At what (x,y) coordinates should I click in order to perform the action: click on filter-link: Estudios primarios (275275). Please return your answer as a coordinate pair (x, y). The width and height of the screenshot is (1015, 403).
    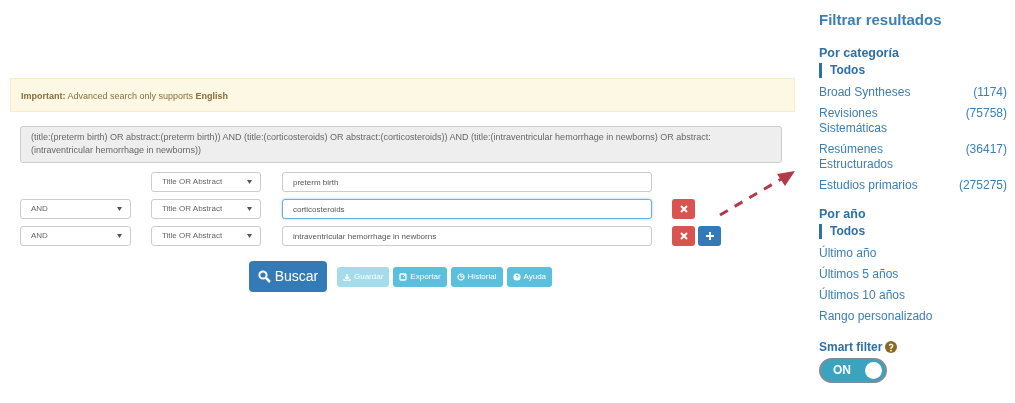
    Looking at the image, I should click on (913, 185).